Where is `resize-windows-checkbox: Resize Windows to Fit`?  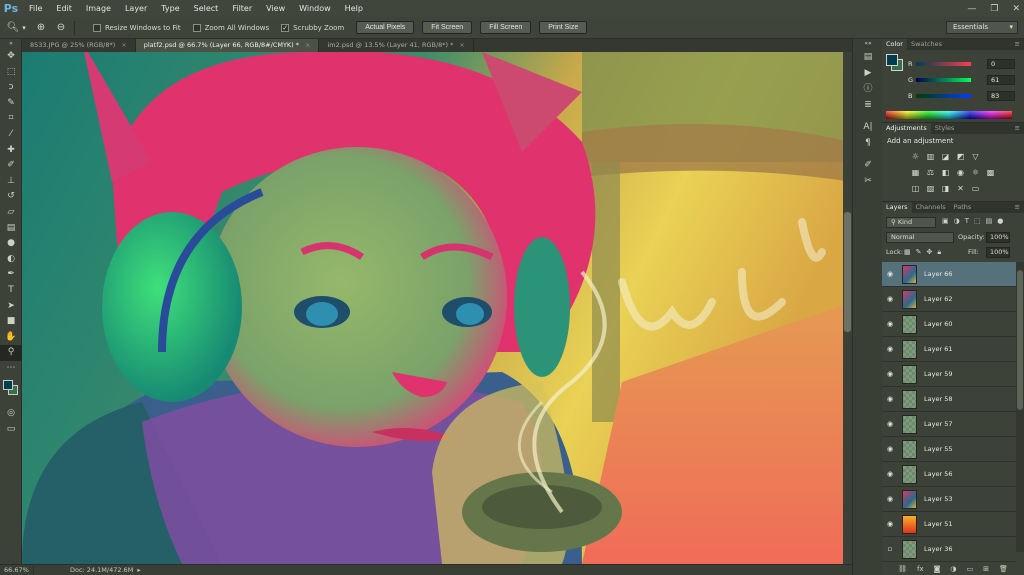 resize-windows-checkbox: Resize Windows to Fit is located at coordinates (137, 27).